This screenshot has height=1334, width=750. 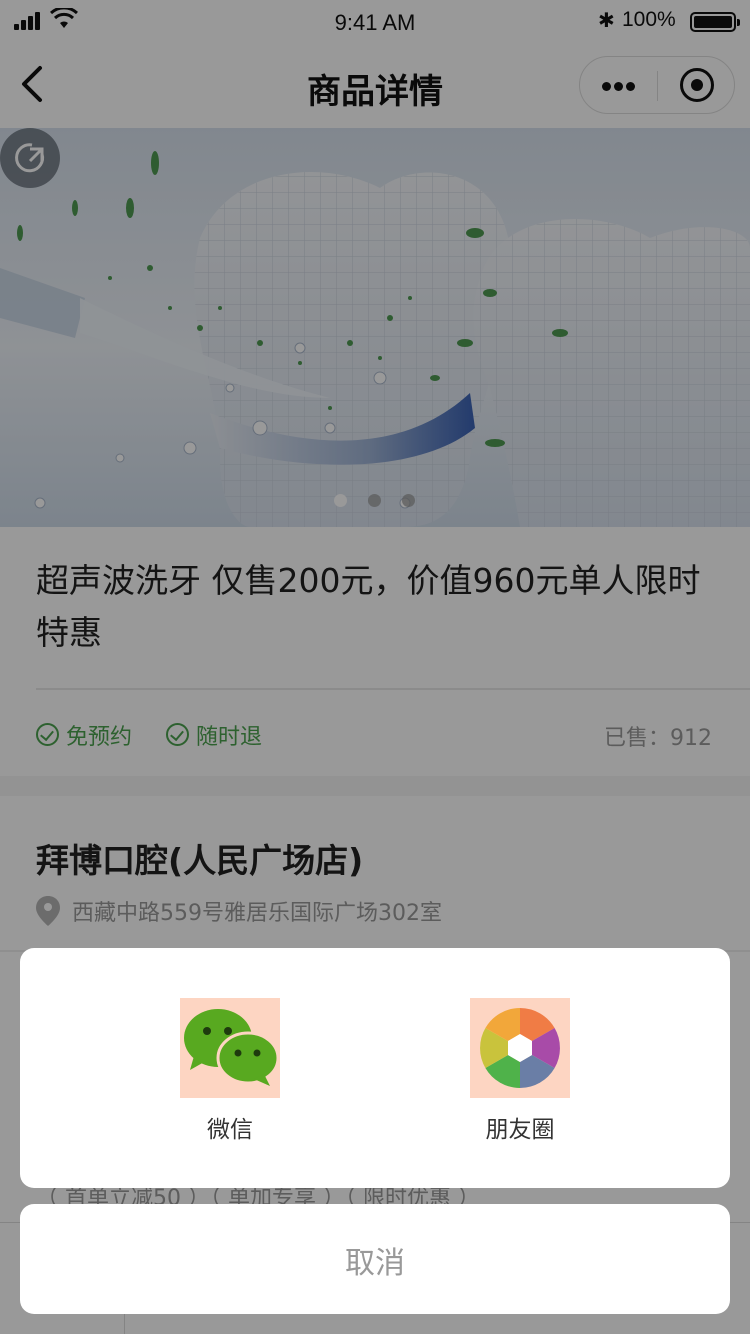 I want to click on share-wechat-button: 微信, so click(x=230, y=1070).